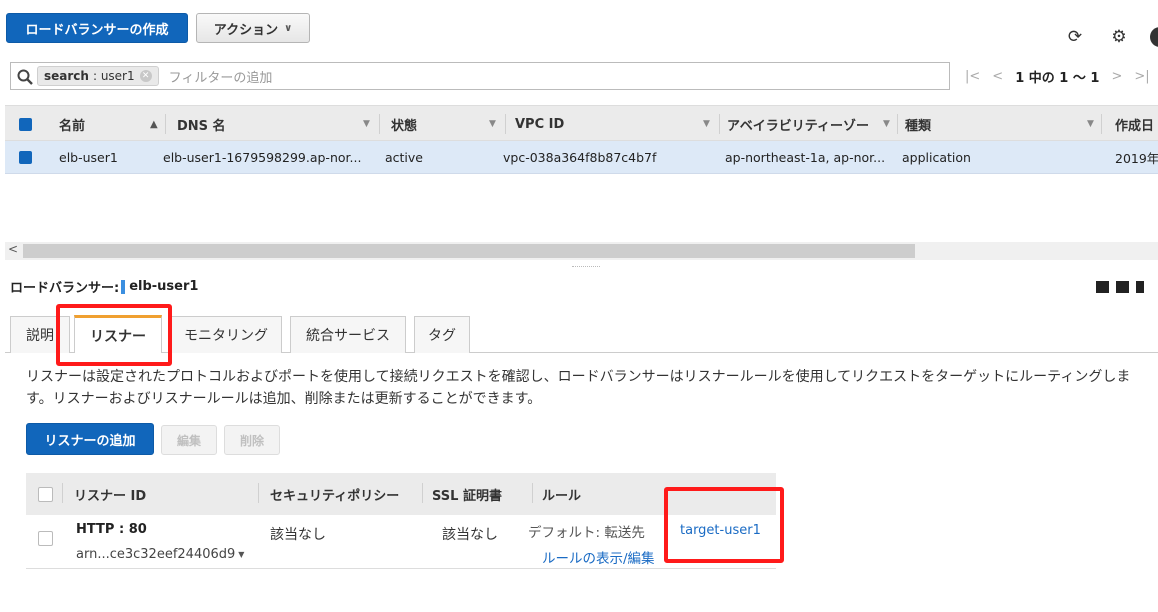  I want to click on listener-arn-text: arn...ce3c32eef24406d9, so click(156, 554).